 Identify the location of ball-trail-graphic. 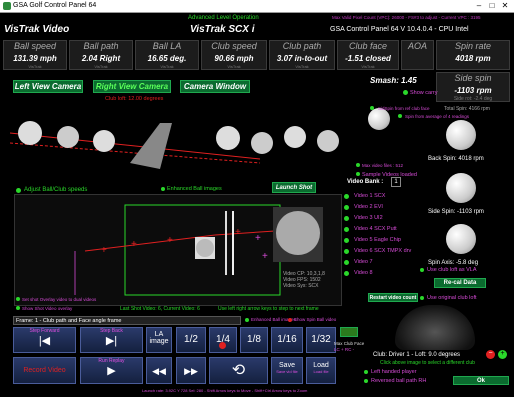
(174, 145).